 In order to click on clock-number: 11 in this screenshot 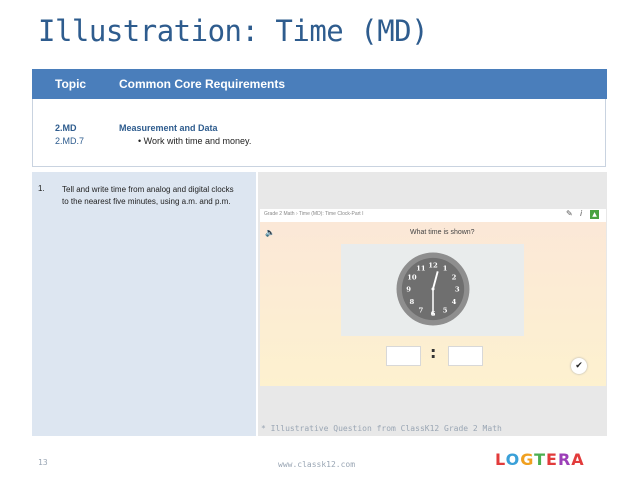, I will do `click(421, 269)`.